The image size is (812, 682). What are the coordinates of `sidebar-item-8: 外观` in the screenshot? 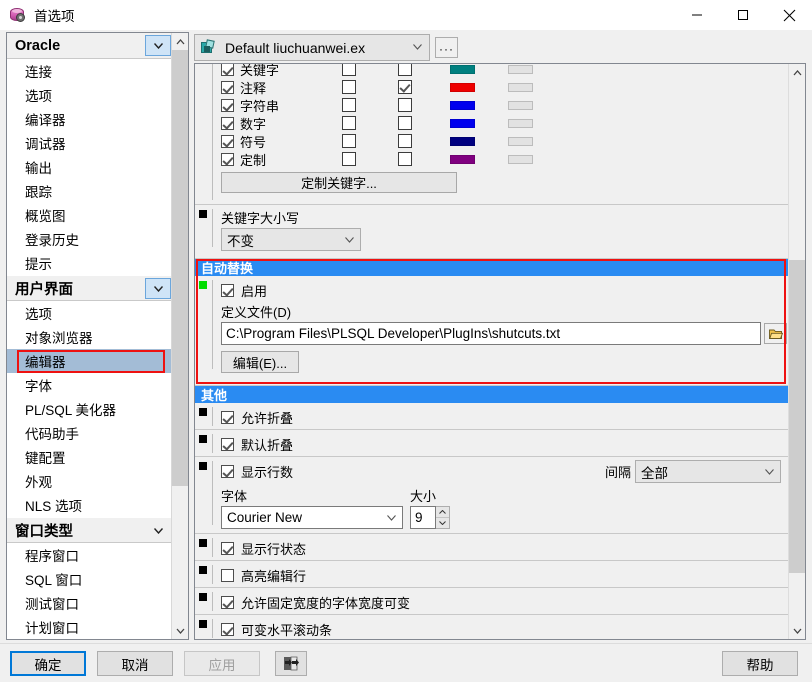 It's located at (90, 481).